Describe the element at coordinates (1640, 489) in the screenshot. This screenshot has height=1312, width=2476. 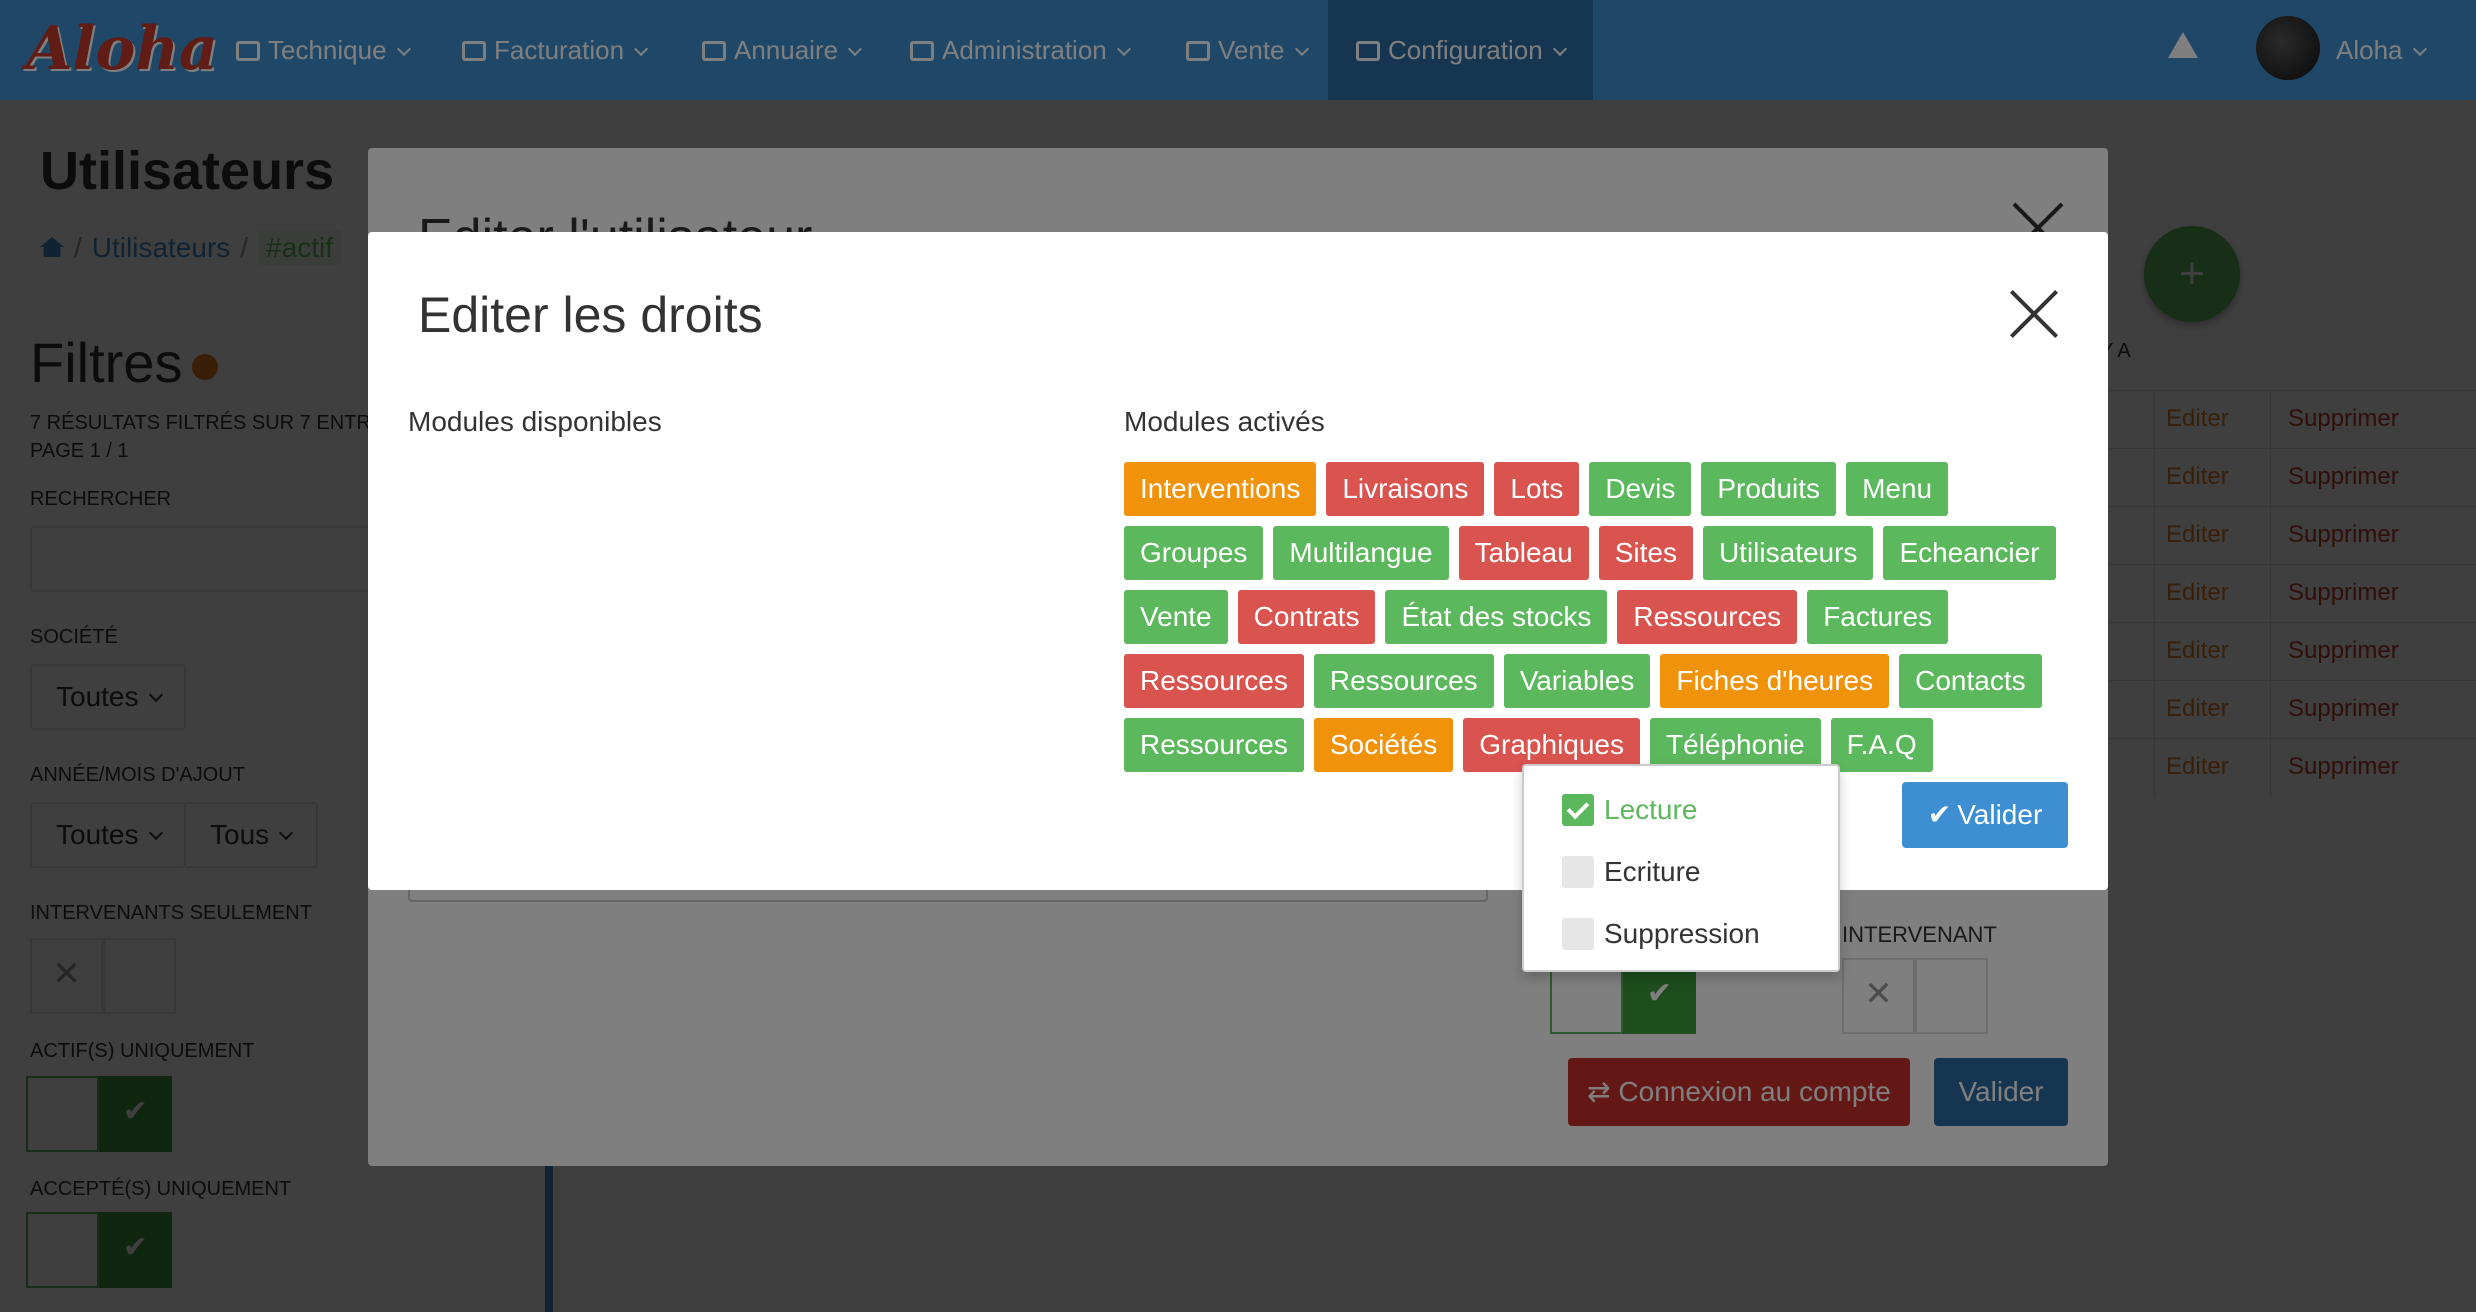
I see `module-badge: Devis` at that location.